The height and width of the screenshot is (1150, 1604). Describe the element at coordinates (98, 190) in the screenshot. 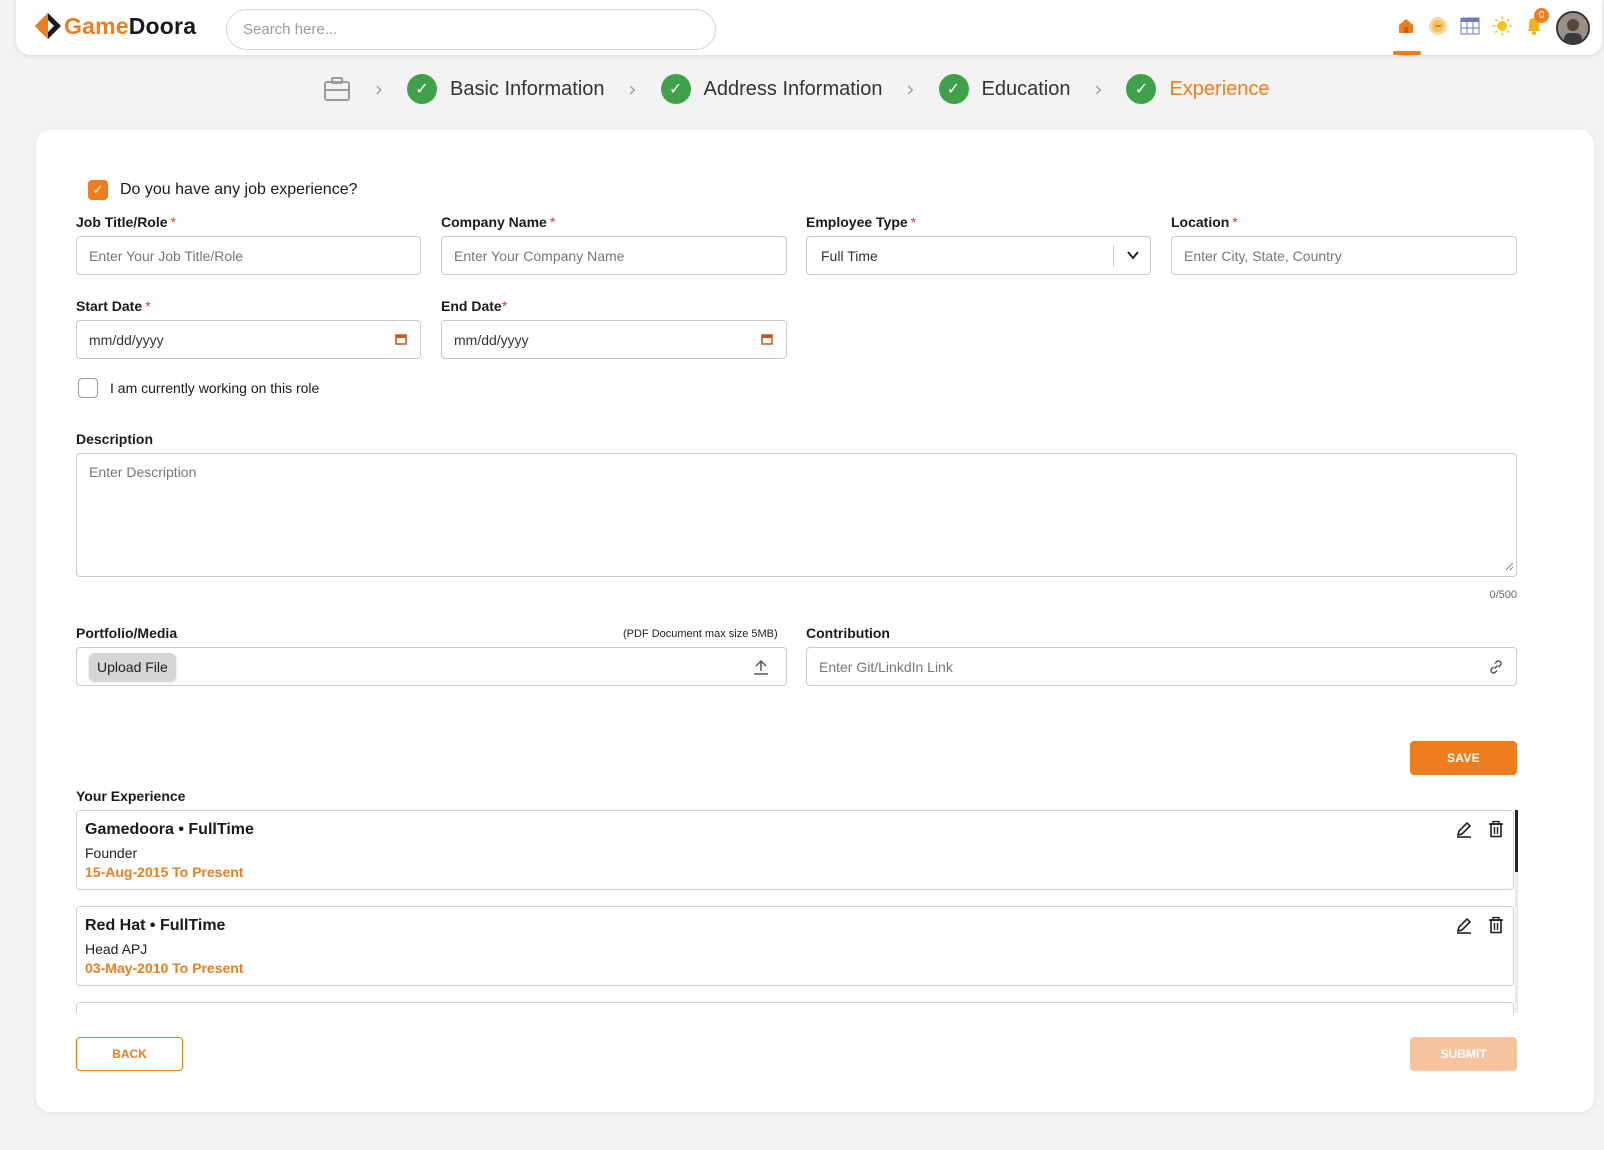

I see `experience-checkbox: ✓` at that location.